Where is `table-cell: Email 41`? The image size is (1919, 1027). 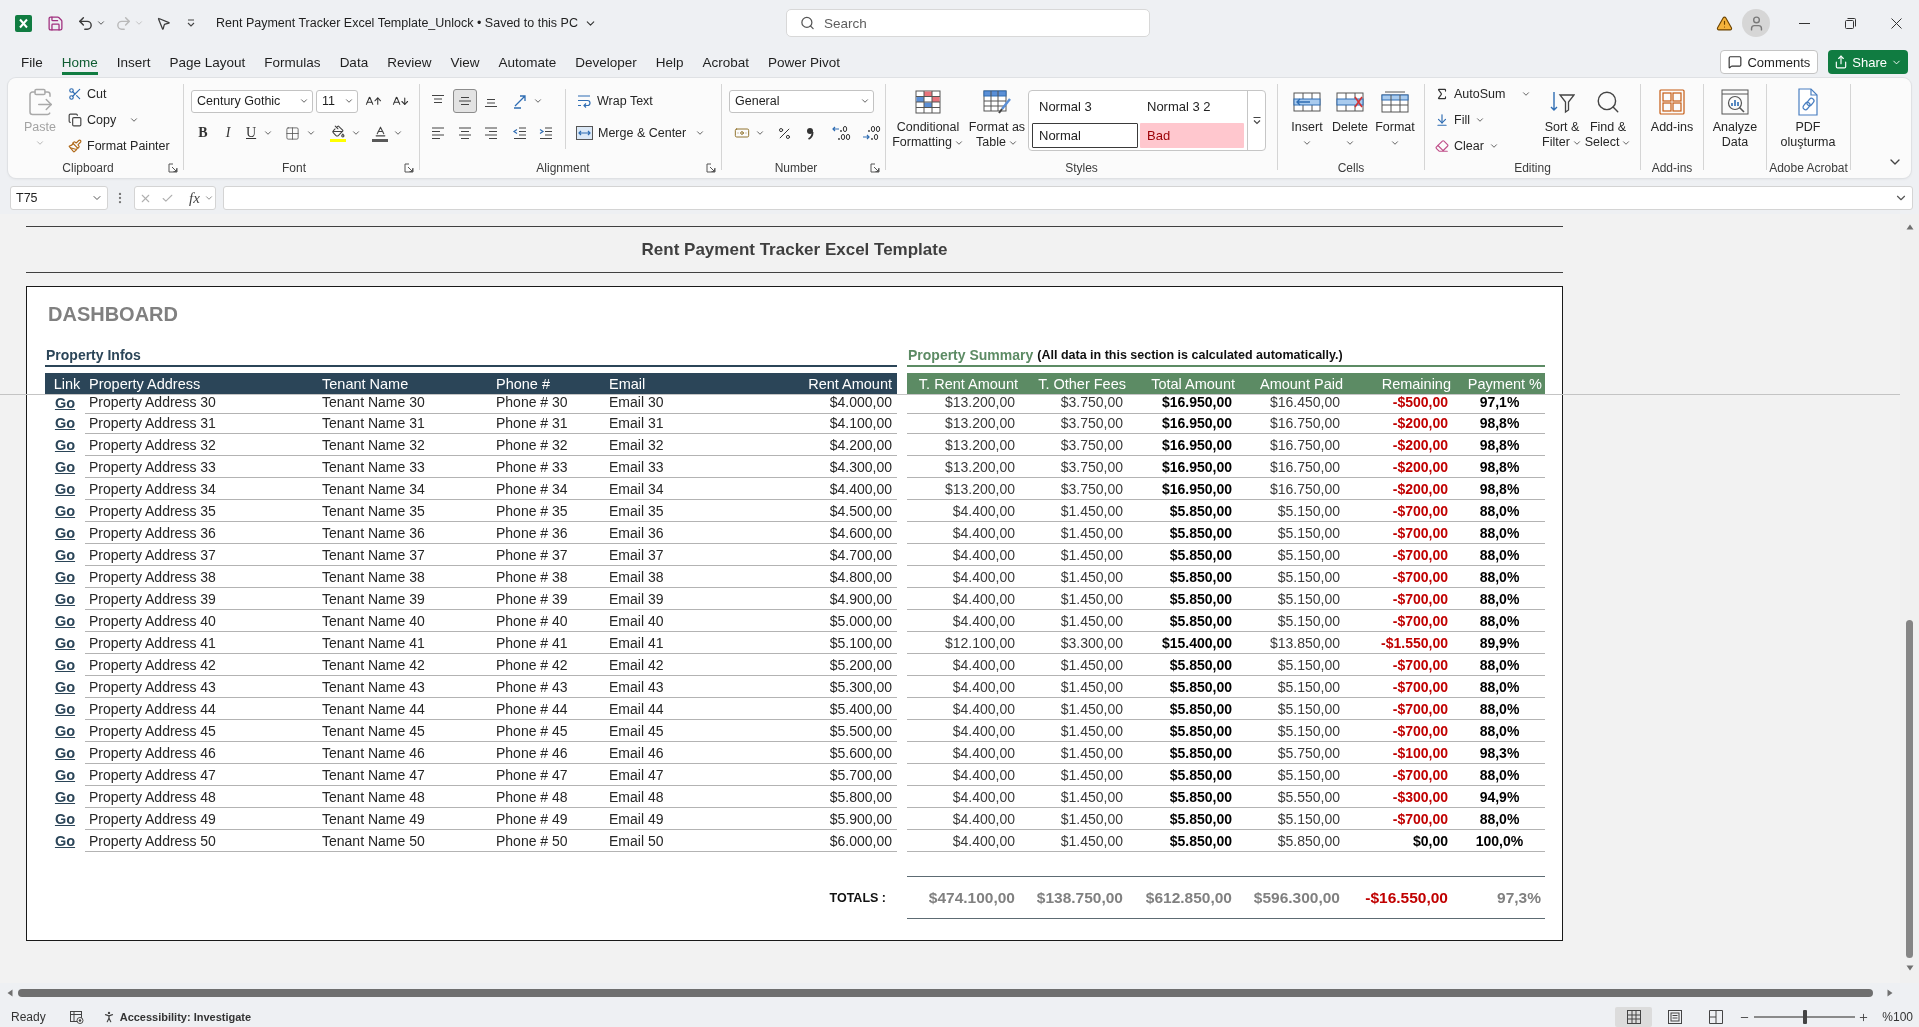 table-cell: Email 41 is located at coordinates (675, 643).